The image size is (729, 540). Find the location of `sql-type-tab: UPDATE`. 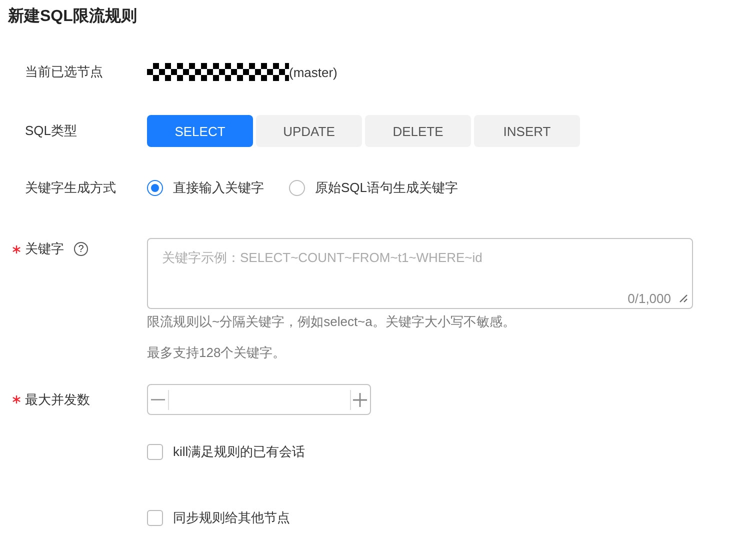

sql-type-tab: UPDATE is located at coordinates (309, 131).